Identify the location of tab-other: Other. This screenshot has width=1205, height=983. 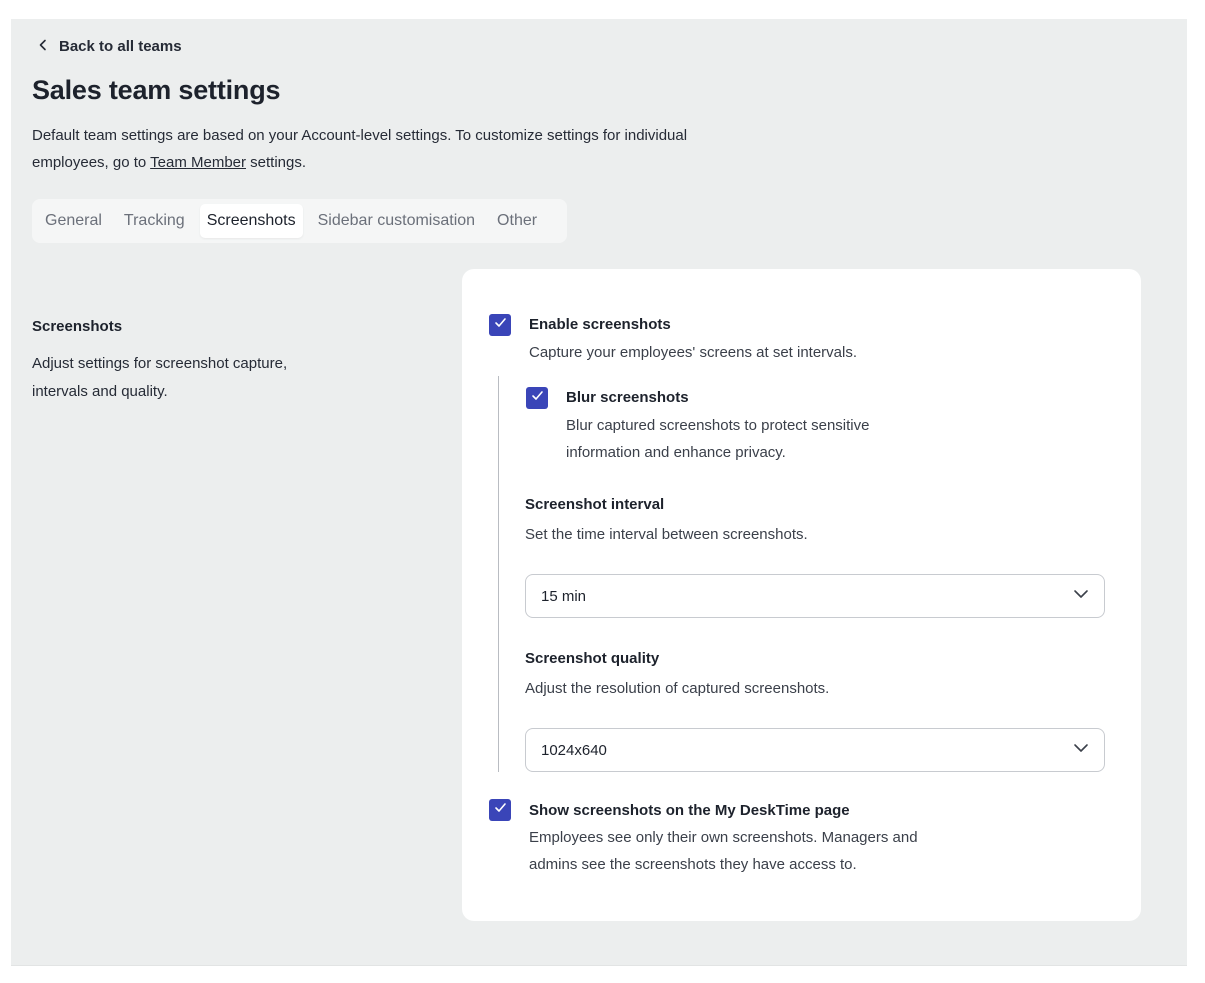
(517, 221).